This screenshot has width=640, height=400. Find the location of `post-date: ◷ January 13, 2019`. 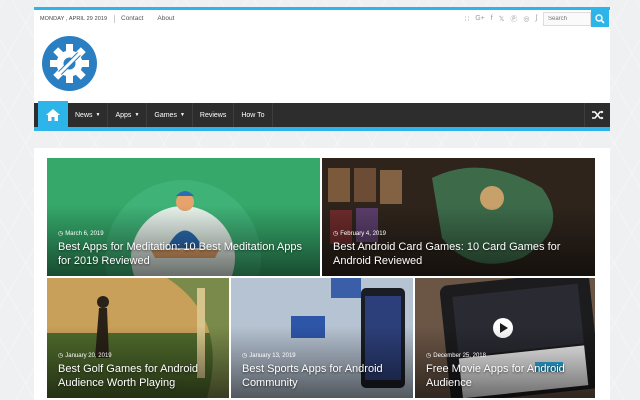

post-date: ◷ January 13, 2019 is located at coordinates (323, 356).